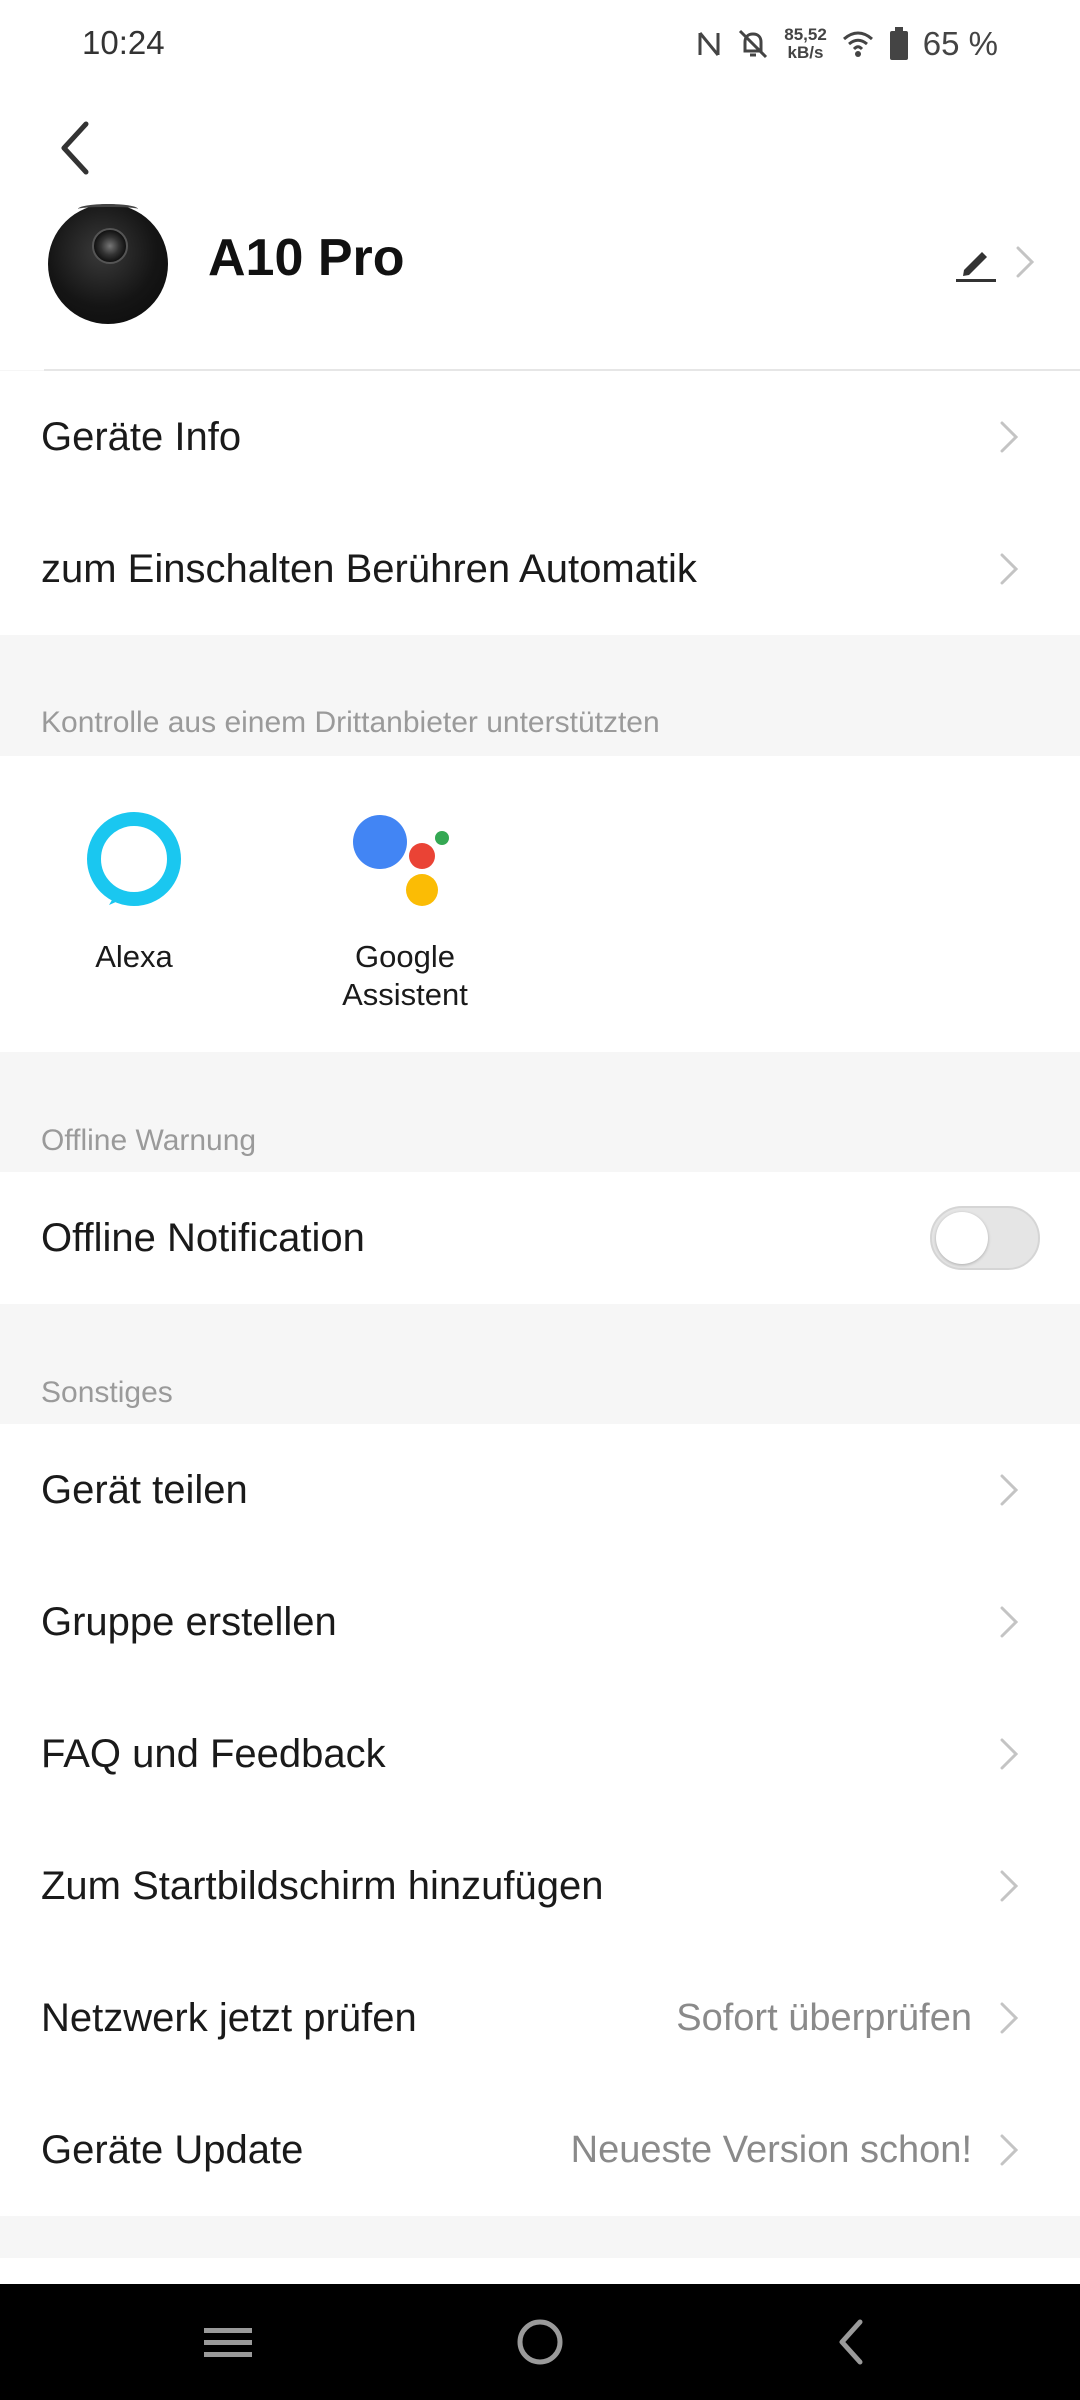 The image size is (1080, 2400). What do you see at coordinates (540, 2018) in the screenshot?
I see `menu-item-check-network: Netzwerk jetzt prüfen Sofort überprüfen` at bounding box center [540, 2018].